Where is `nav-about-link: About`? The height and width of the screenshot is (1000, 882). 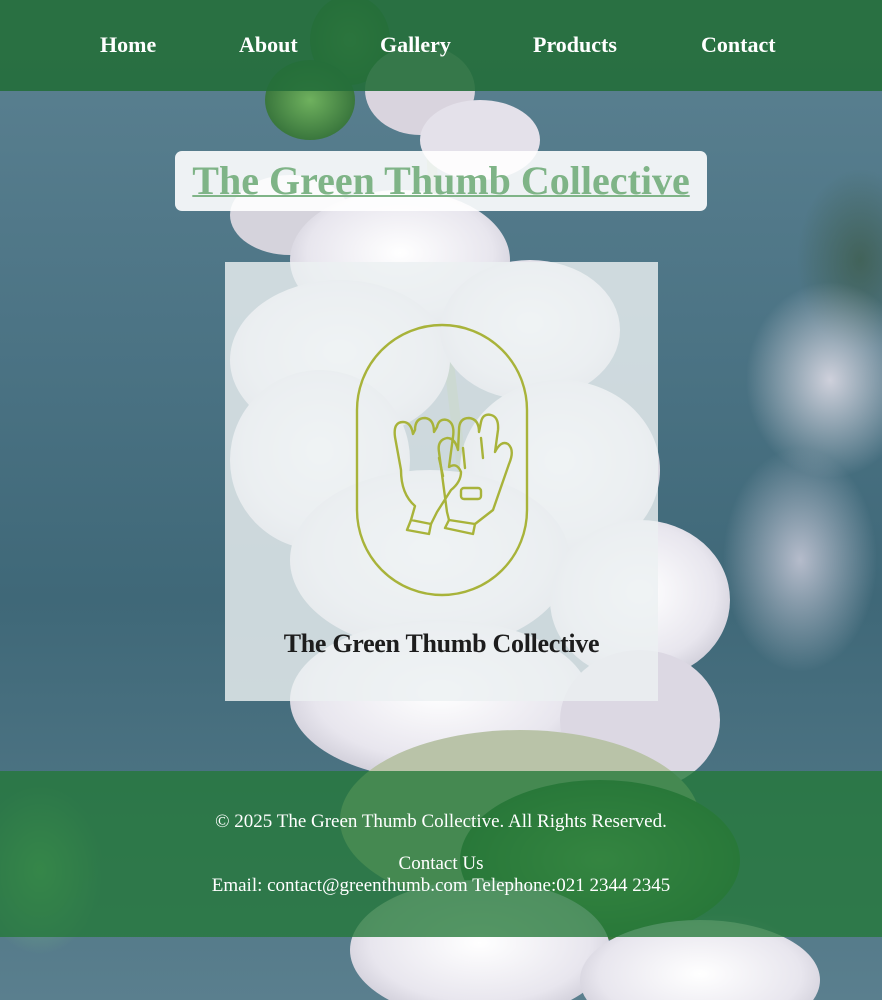
nav-about-link: About is located at coordinates (268, 45).